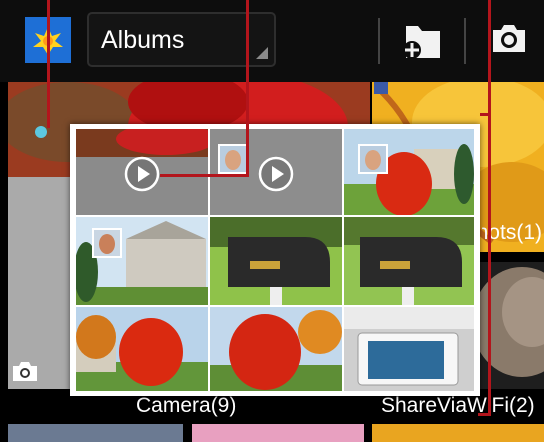  Describe the element at coordinates (186, 405) in the screenshot. I see `album-caption-camera: Camera(9)` at that location.